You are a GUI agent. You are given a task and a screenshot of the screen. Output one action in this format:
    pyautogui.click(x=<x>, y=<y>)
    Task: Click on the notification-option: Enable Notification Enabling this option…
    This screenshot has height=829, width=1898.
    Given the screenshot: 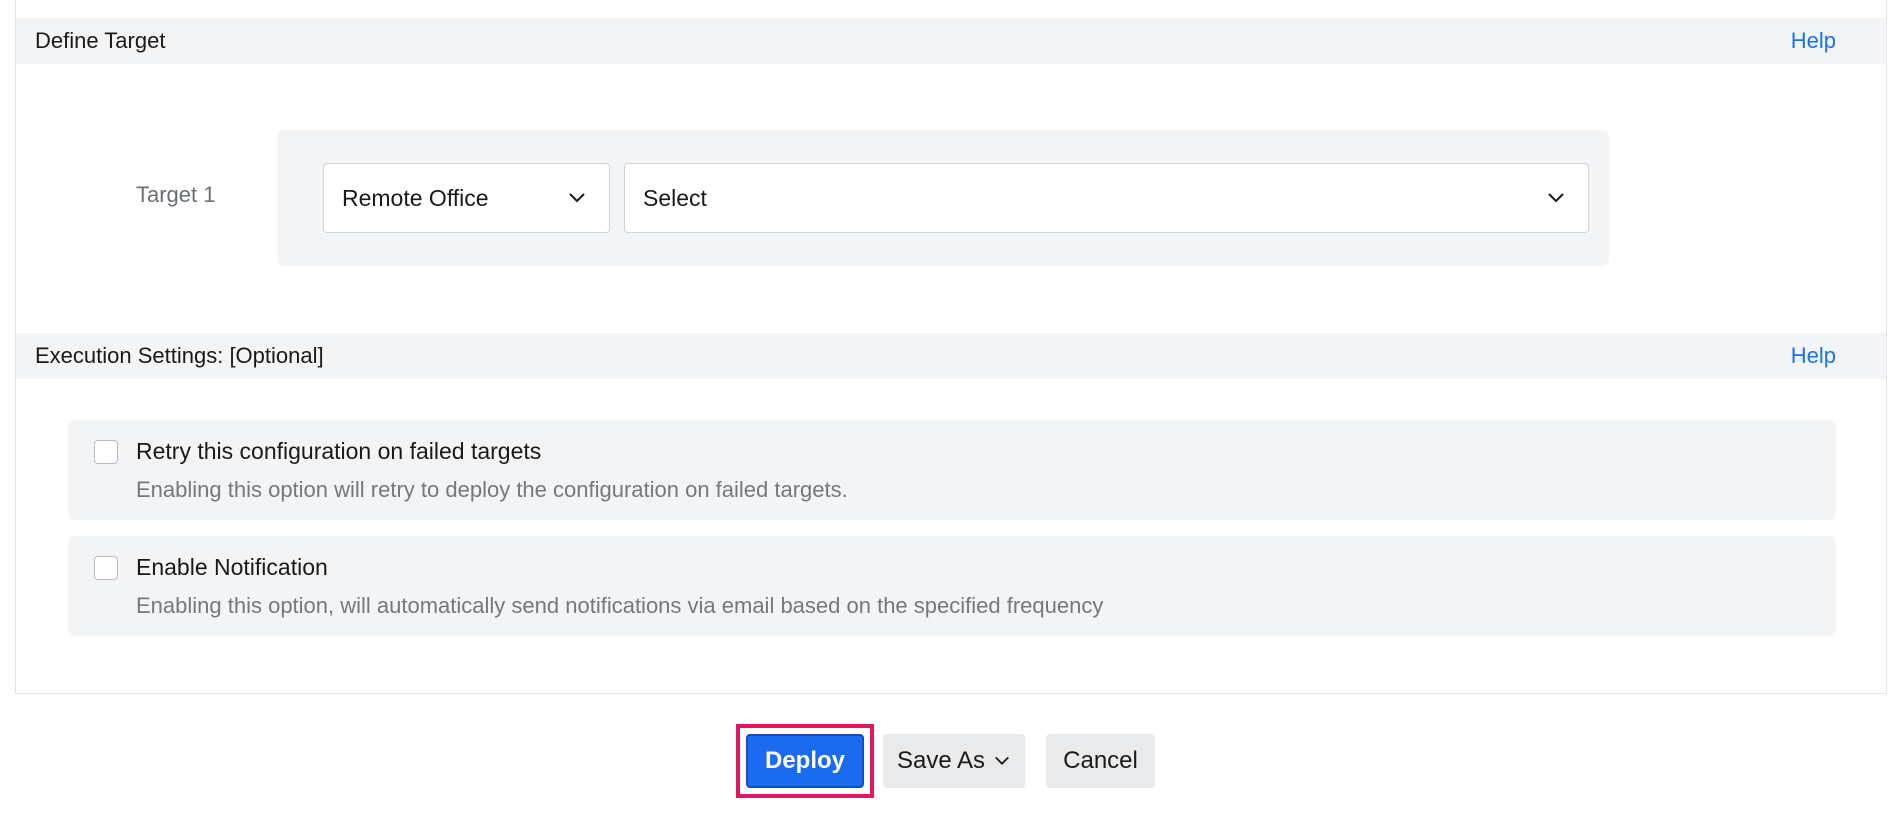 What is the action you would take?
    pyautogui.click(x=952, y=586)
    